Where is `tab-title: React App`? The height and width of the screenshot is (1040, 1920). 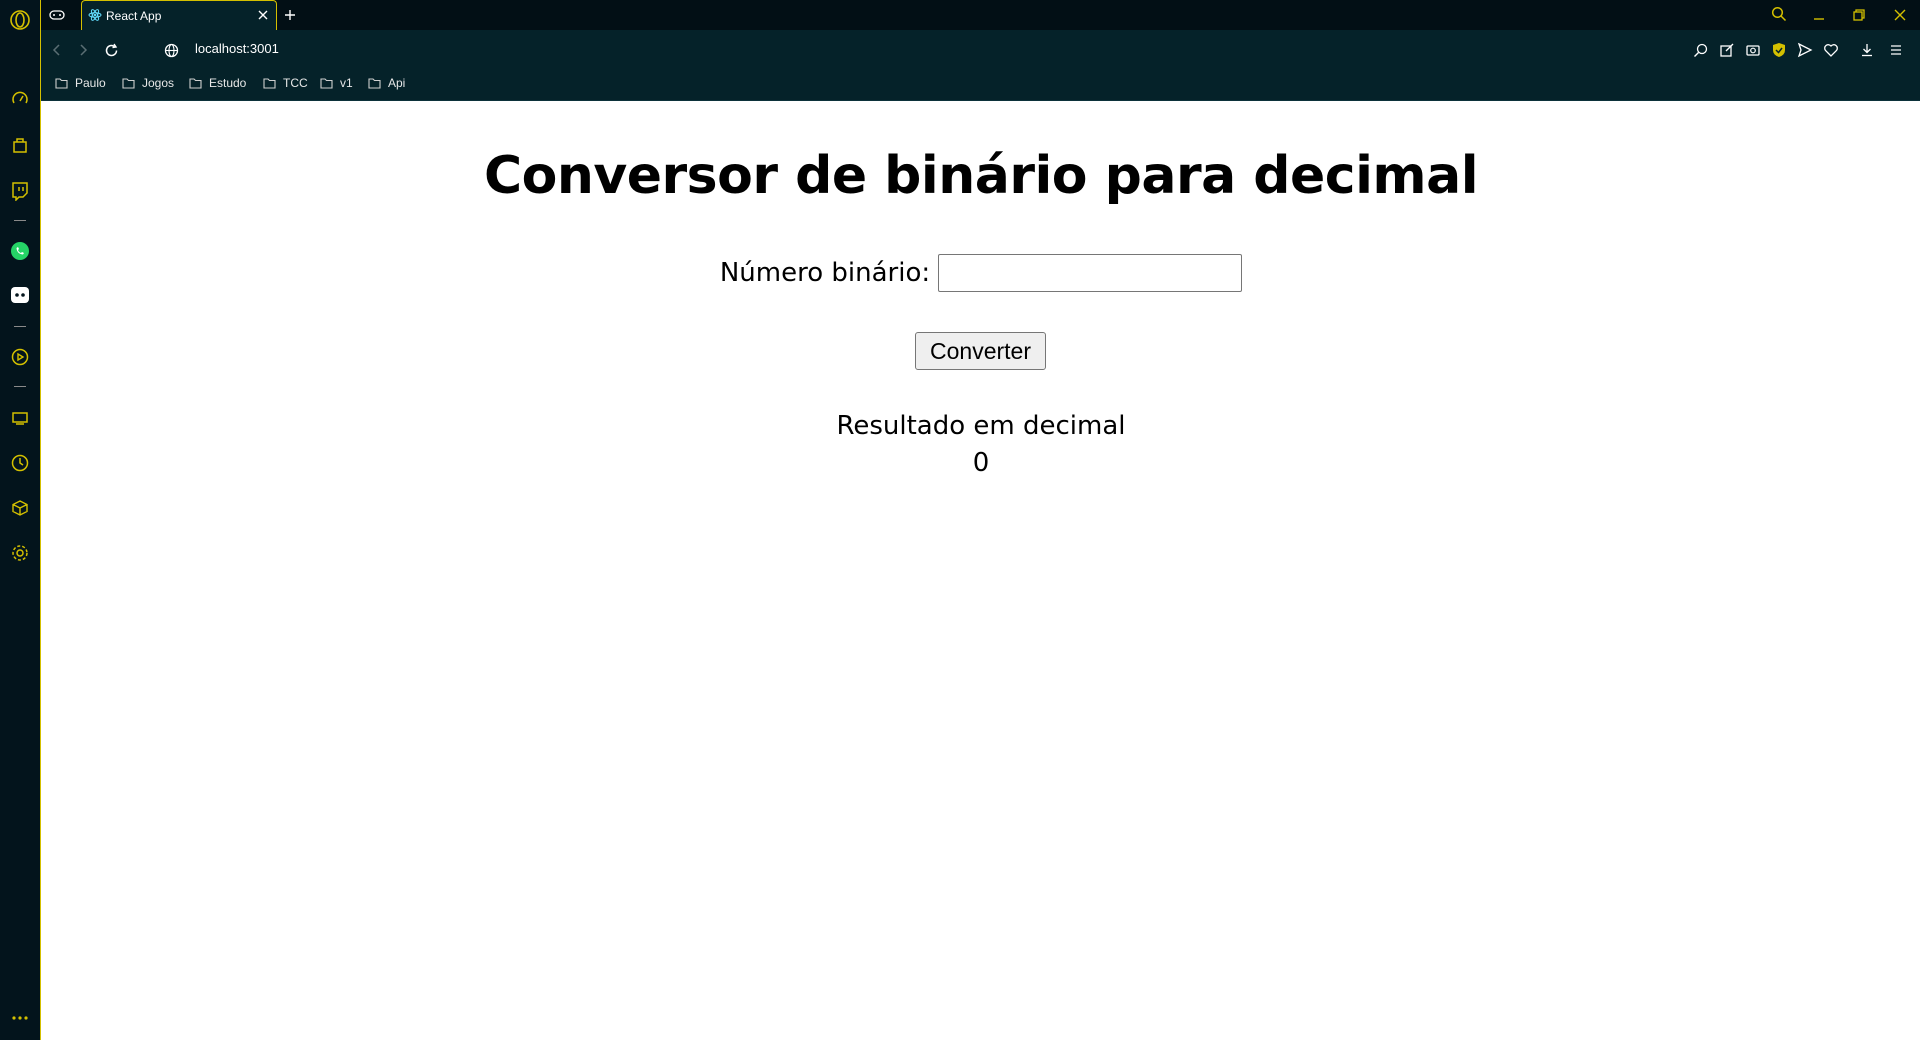
tab-title: React App is located at coordinates (134, 16).